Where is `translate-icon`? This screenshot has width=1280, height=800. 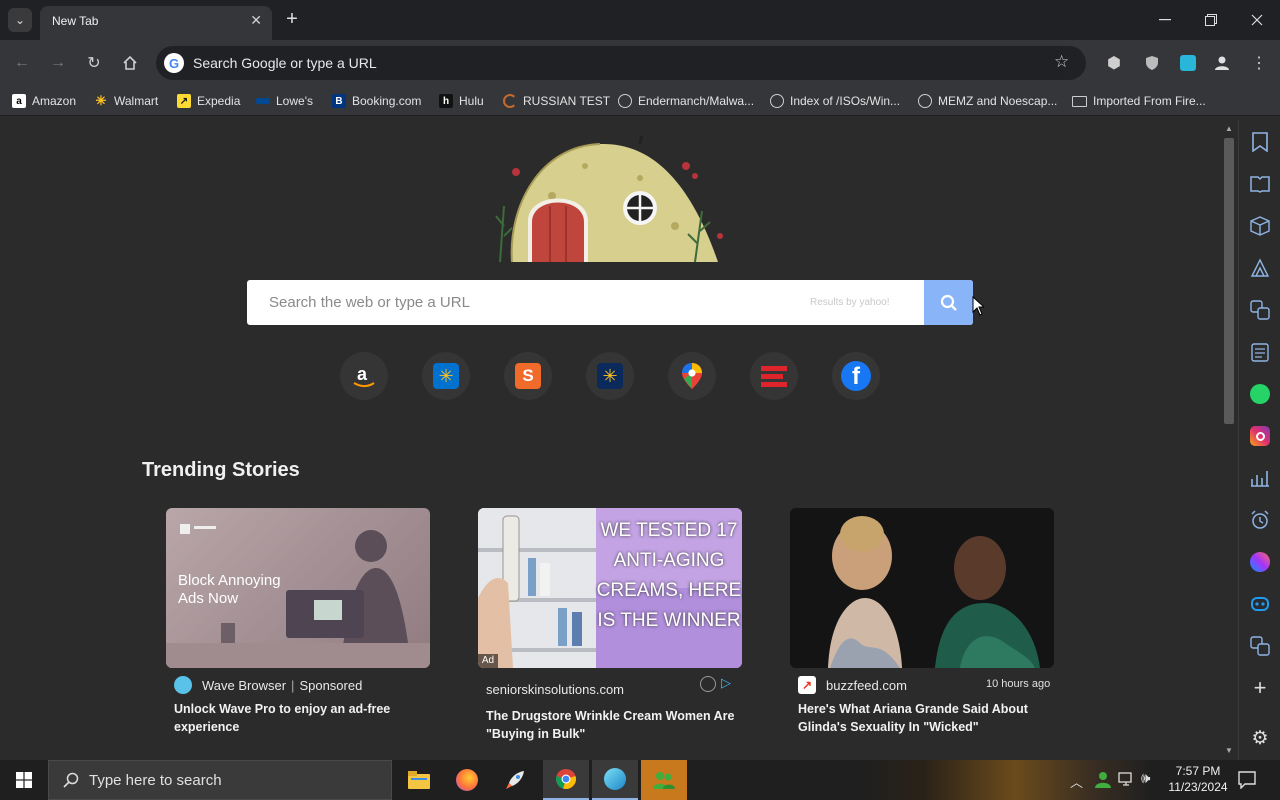
translate-icon is located at coordinates (1260, 310).